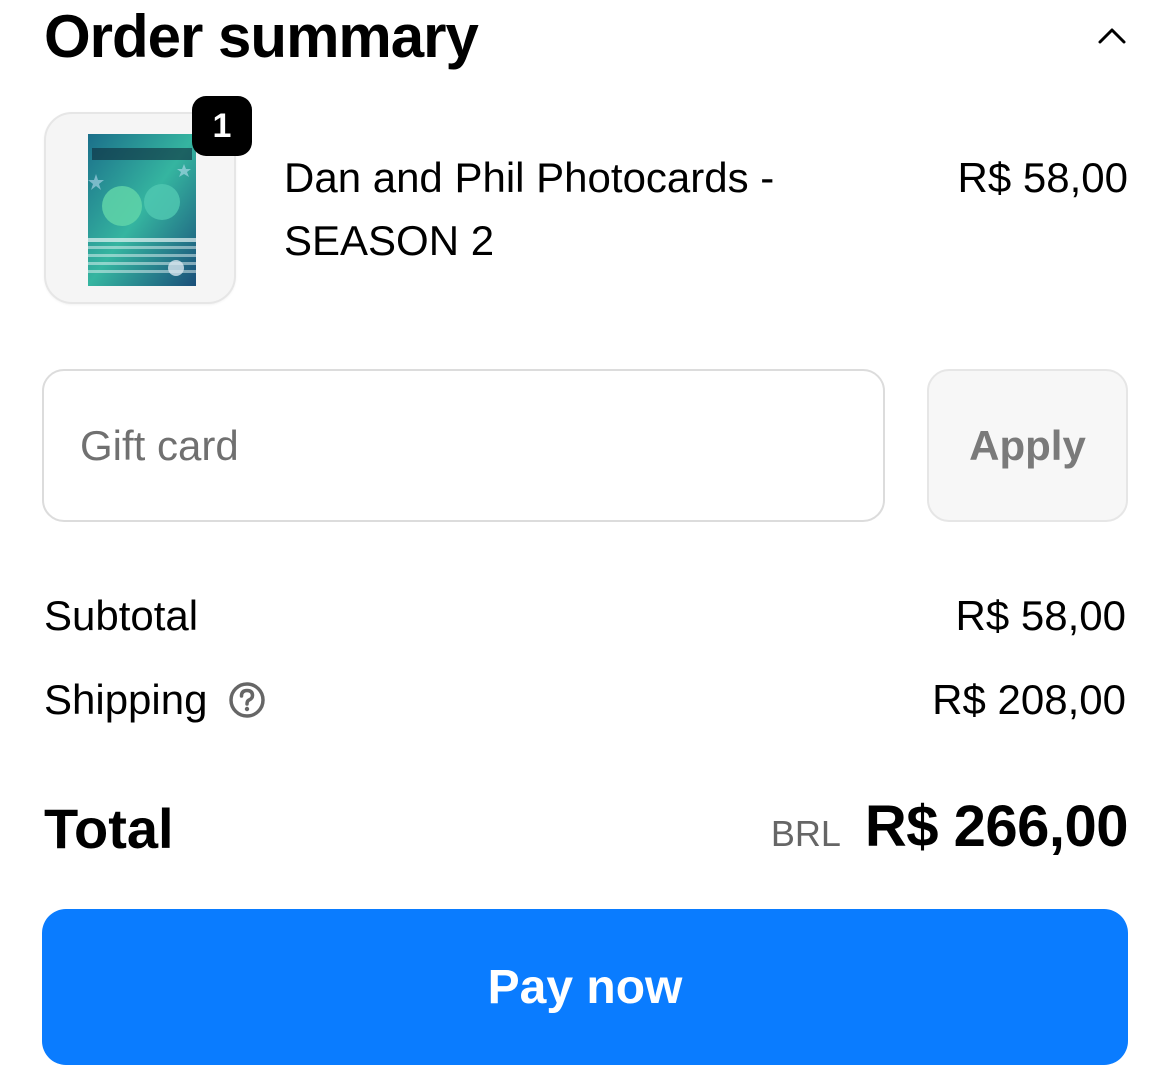 This screenshot has height=1091, width=1170. What do you see at coordinates (1040, 615) in the screenshot?
I see `subtotal-value: R$ 58,00` at bounding box center [1040, 615].